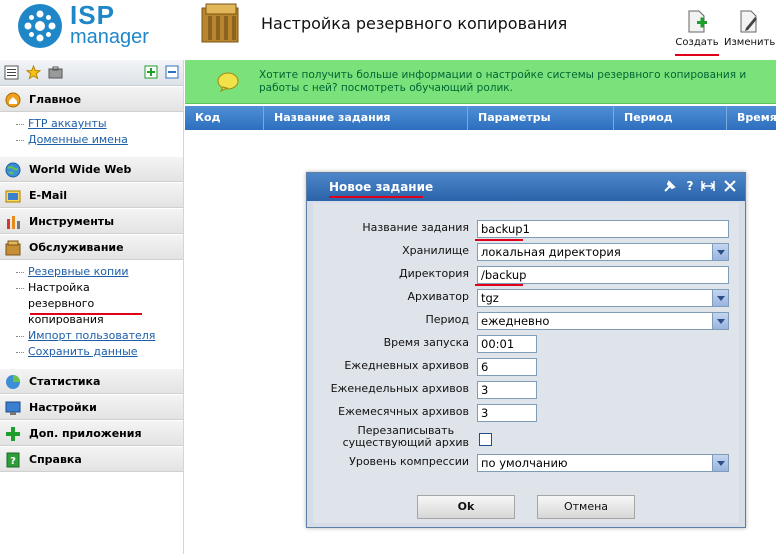 Image resolution: width=776 pixels, height=554 pixels. What do you see at coordinates (524, 463) in the screenshot?
I see `compression-select-value: по умолчанию` at bounding box center [524, 463].